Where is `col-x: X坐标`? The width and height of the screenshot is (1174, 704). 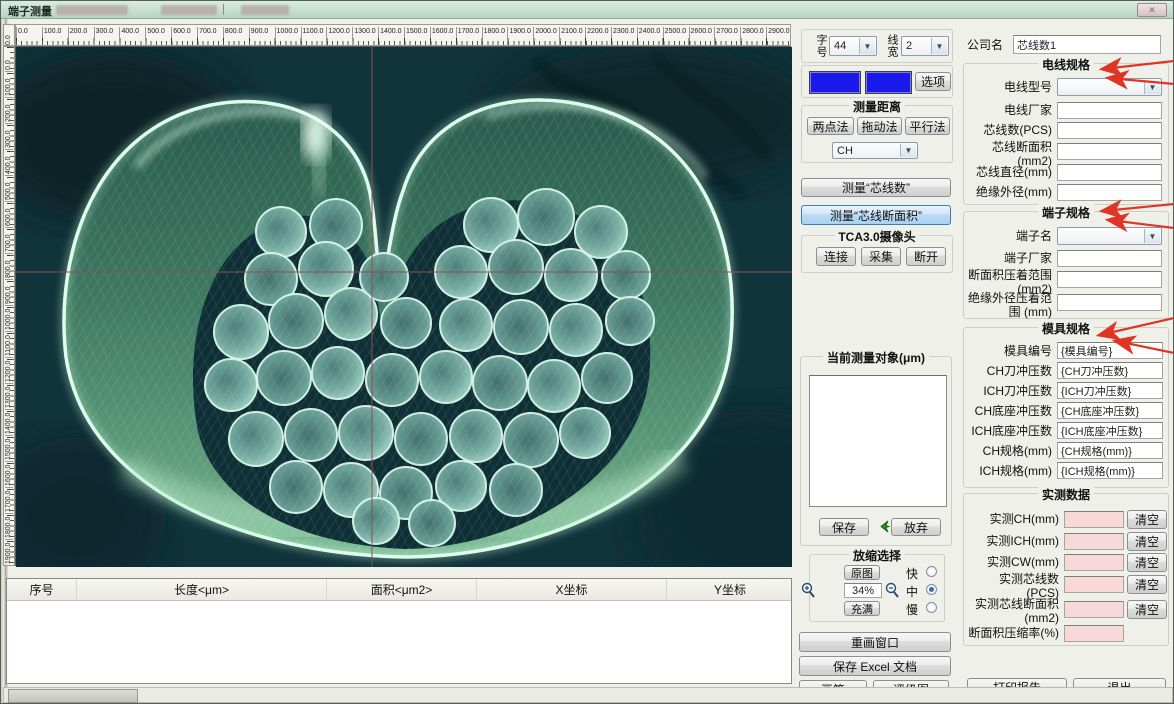
col-x: X坐标 is located at coordinates (572, 589).